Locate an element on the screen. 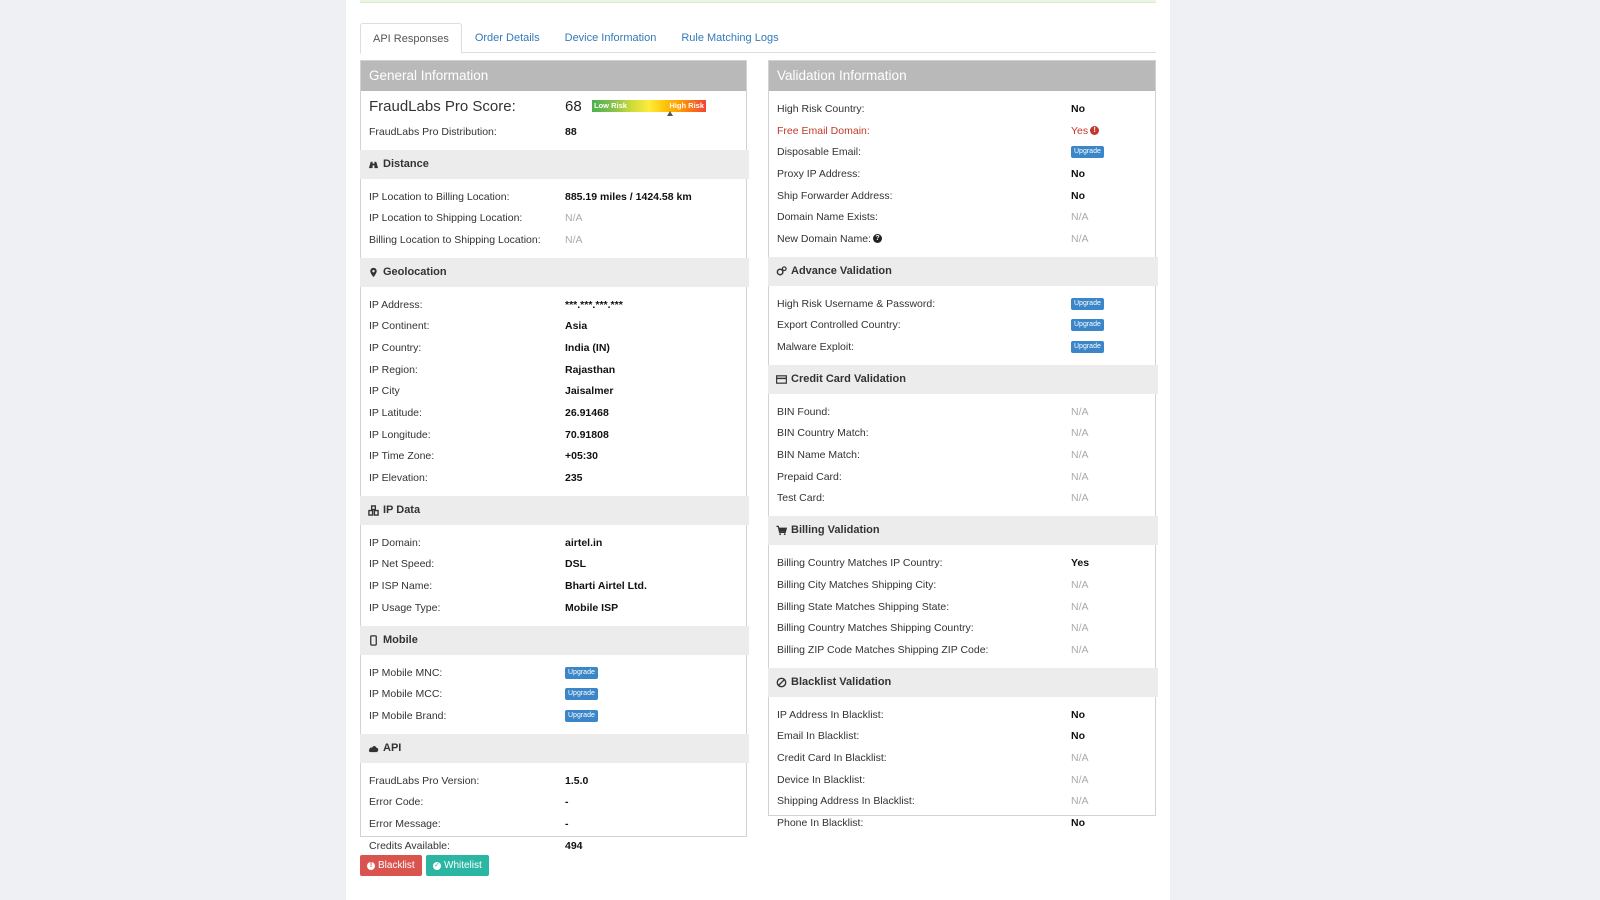 This screenshot has width=1600, height=900. row-label: High Risk Username & Password: is located at coordinates (856, 303).